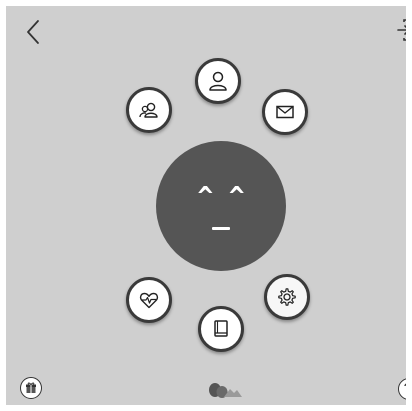 The height and width of the screenshot is (411, 412). I want to click on logout-icon, so click(401, 30).